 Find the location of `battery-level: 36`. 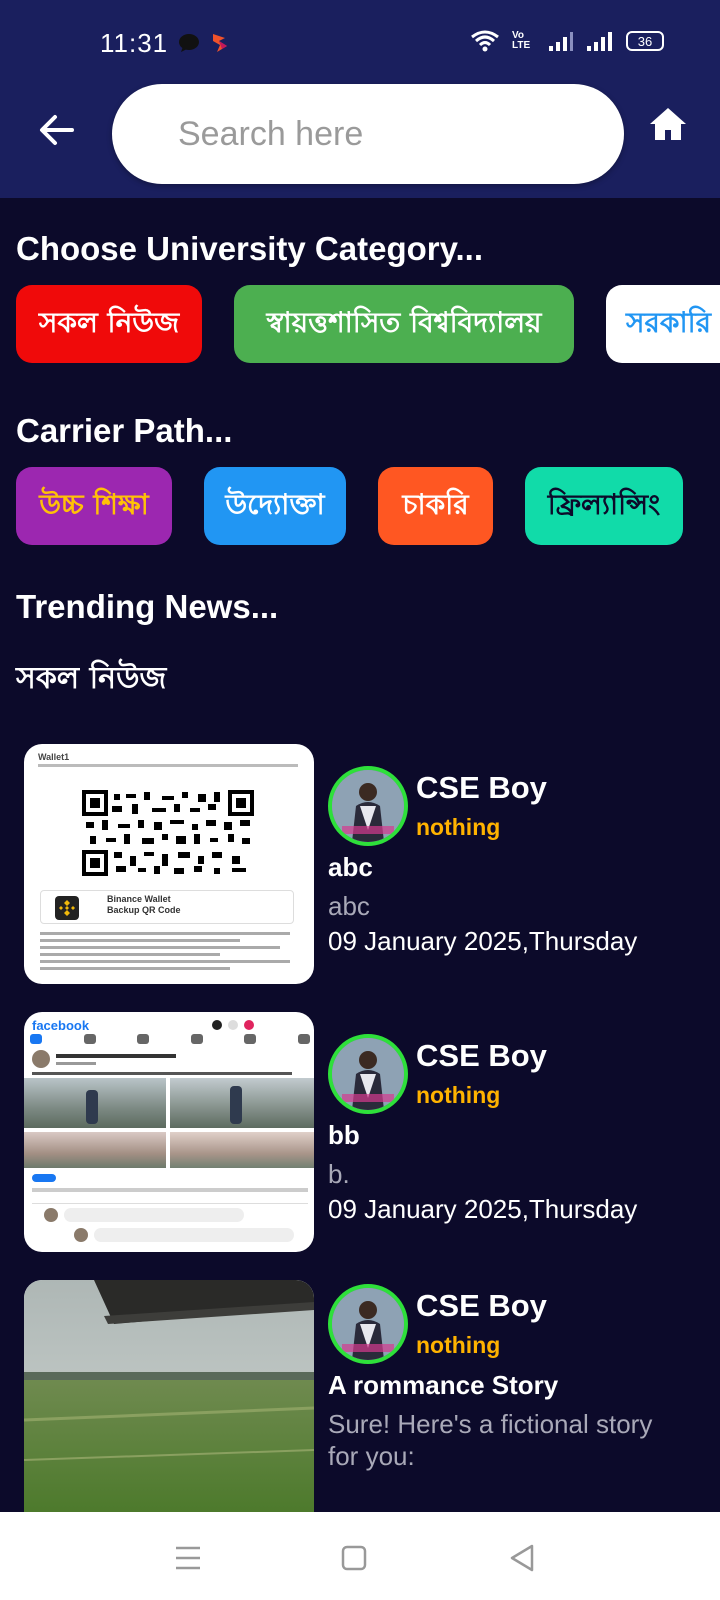

battery-level: 36 is located at coordinates (645, 41).